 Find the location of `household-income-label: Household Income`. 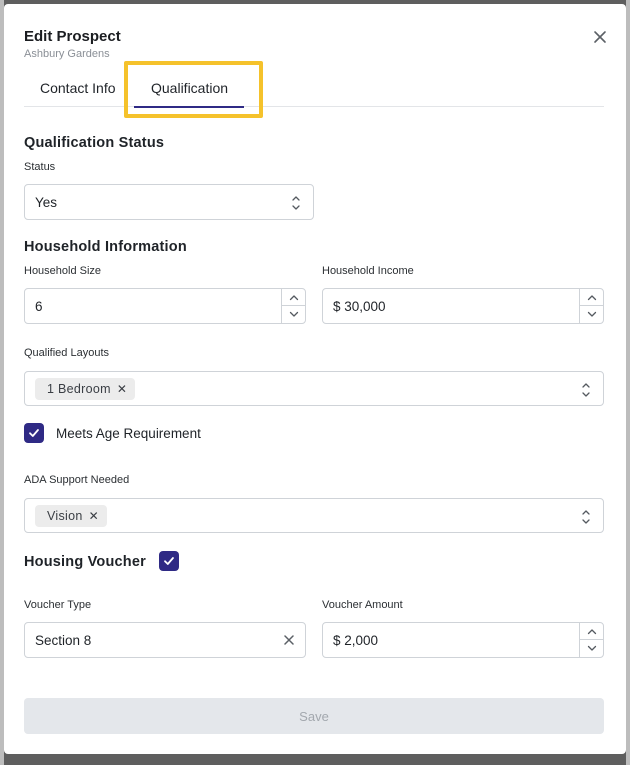

household-income-label: Household Income is located at coordinates (368, 271).